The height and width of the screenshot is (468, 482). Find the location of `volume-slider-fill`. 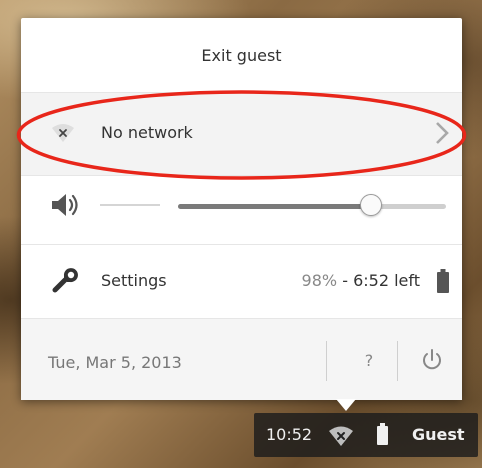

volume-slider-fill is located at coordinates (274, 206).